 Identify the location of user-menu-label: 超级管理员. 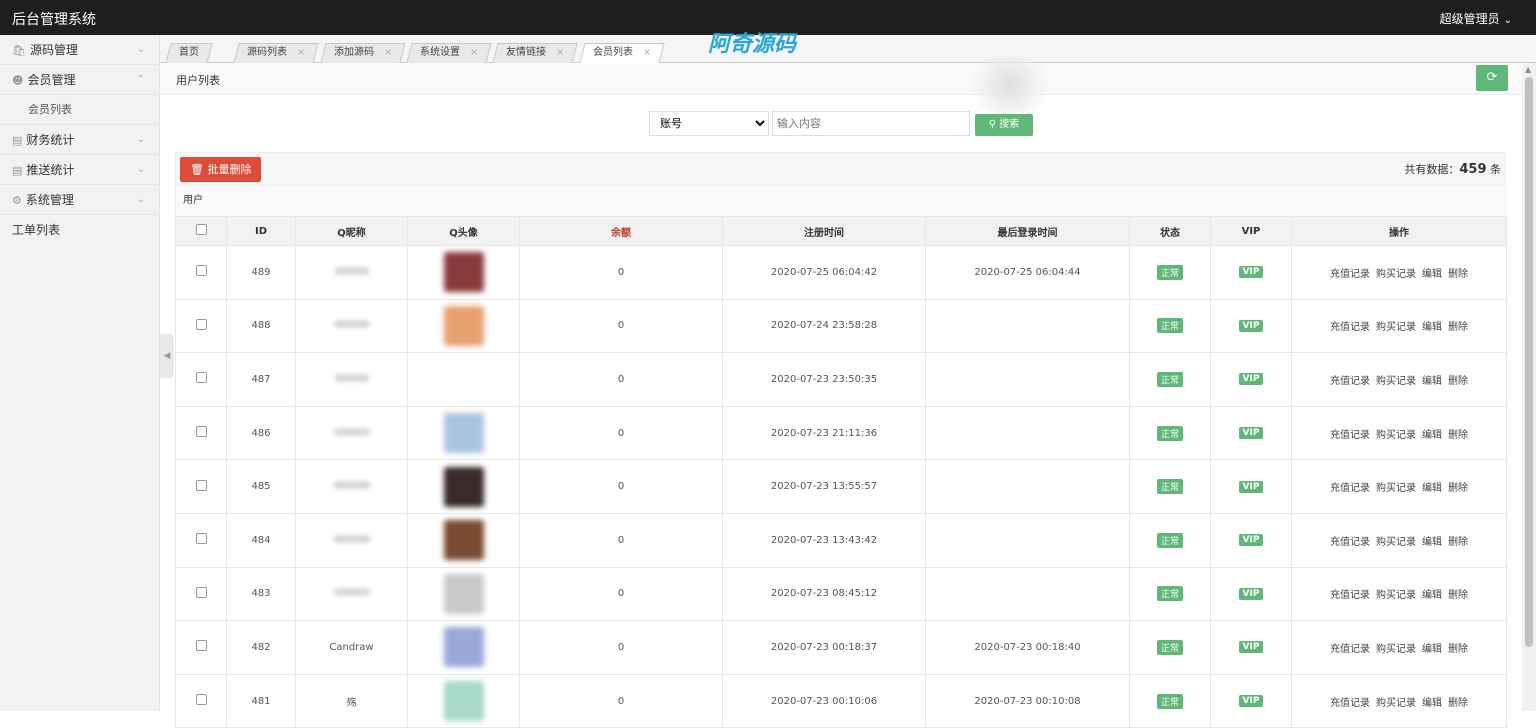
(1469, 19).